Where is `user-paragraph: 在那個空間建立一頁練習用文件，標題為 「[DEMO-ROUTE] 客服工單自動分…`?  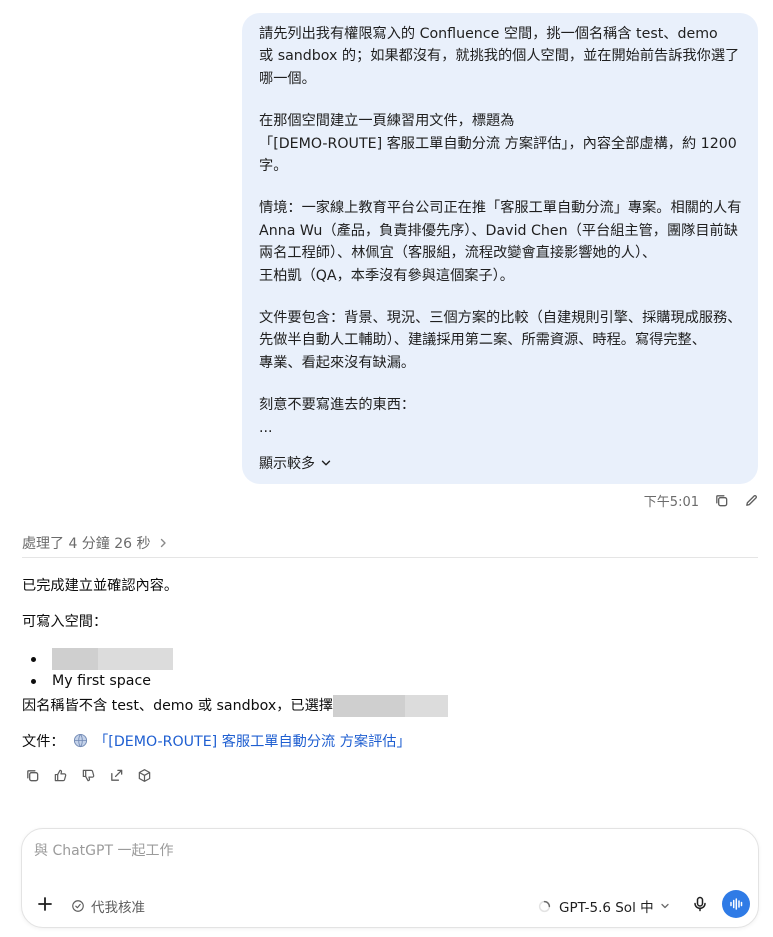 user-paragraph: 在那個空間建立一頁練習用文件，標題為 「[DEMO-ROUTE] 客服工單自動分… is located at coordinates (500, 143).